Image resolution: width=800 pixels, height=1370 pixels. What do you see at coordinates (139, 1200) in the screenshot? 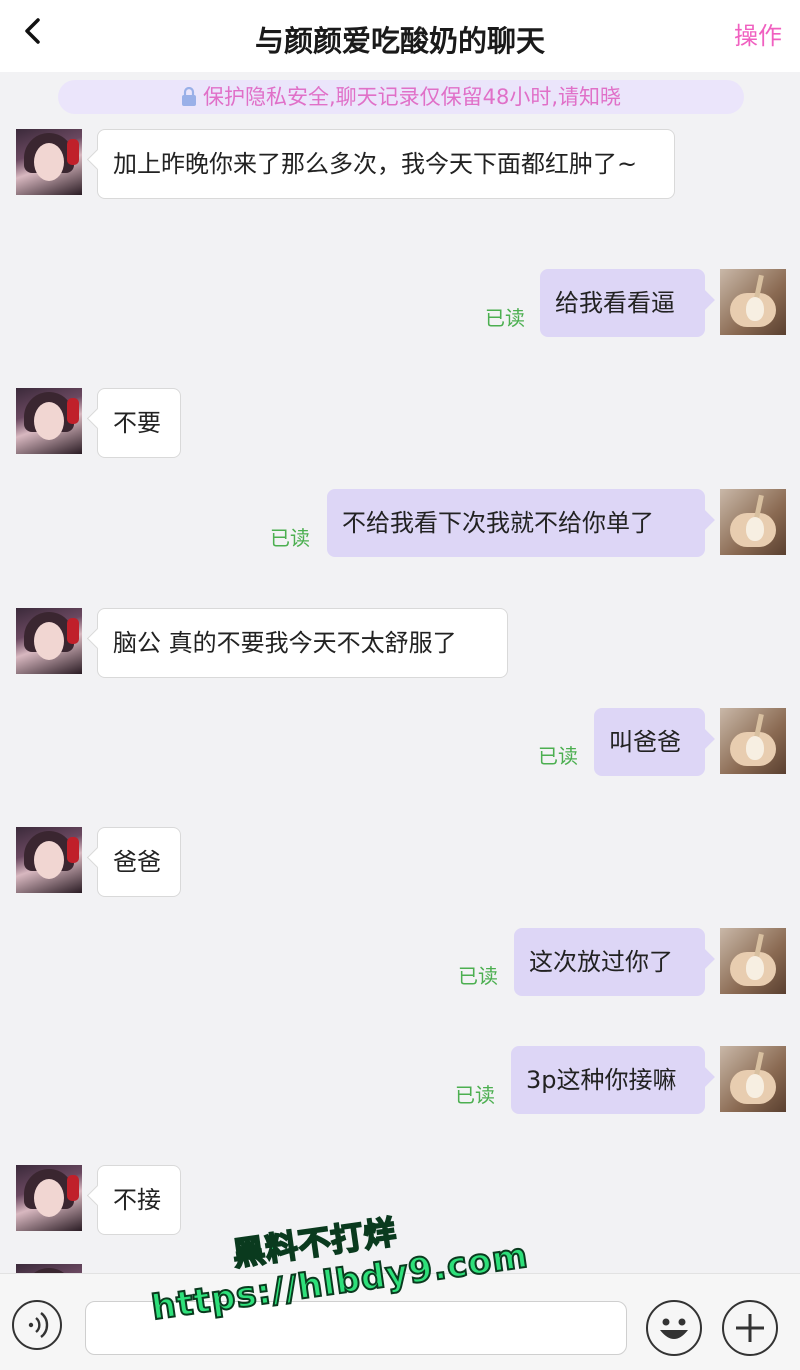
I see `message-bubble: 不接` at bounding box center [139, 1200].